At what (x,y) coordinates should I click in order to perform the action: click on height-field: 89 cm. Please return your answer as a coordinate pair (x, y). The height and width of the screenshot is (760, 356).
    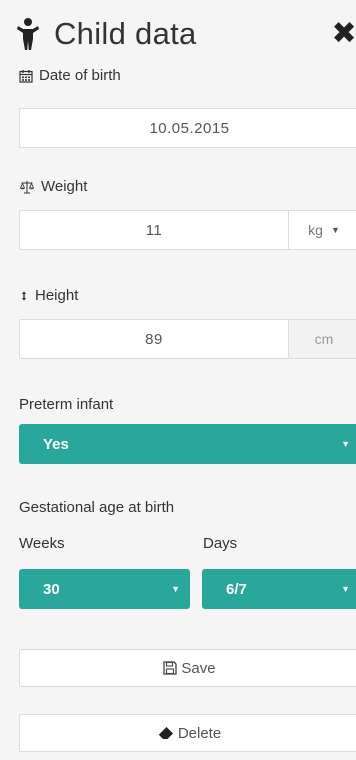
    Looking at the image, I should click on (187, 339).